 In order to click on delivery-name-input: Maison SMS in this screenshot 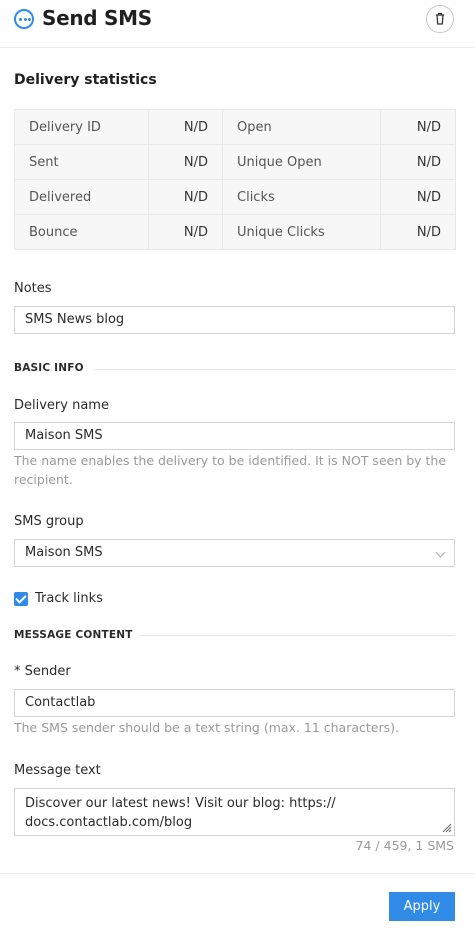, I will do `click(234, 436)`.